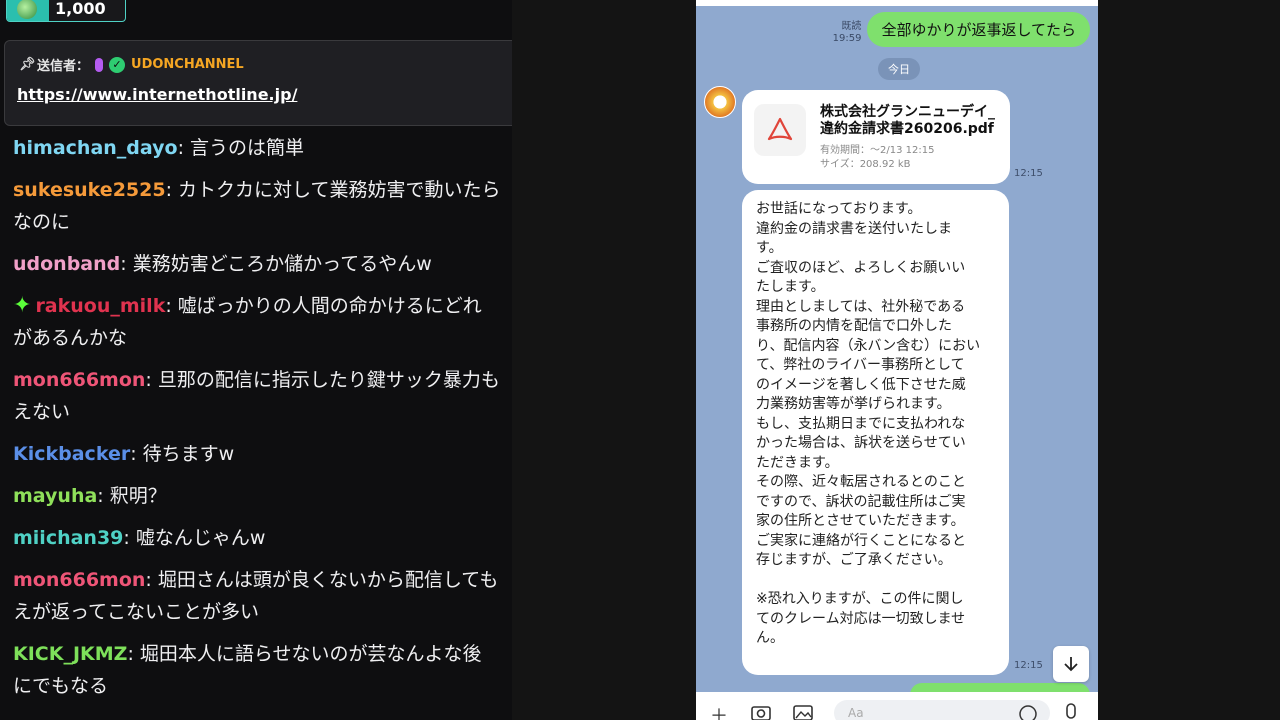 The image size is (1280, 720). What do you see at coordinates (719, 711) in the screenshot?
I see `plus-icon: ＋` at bounding box center [719, 711].